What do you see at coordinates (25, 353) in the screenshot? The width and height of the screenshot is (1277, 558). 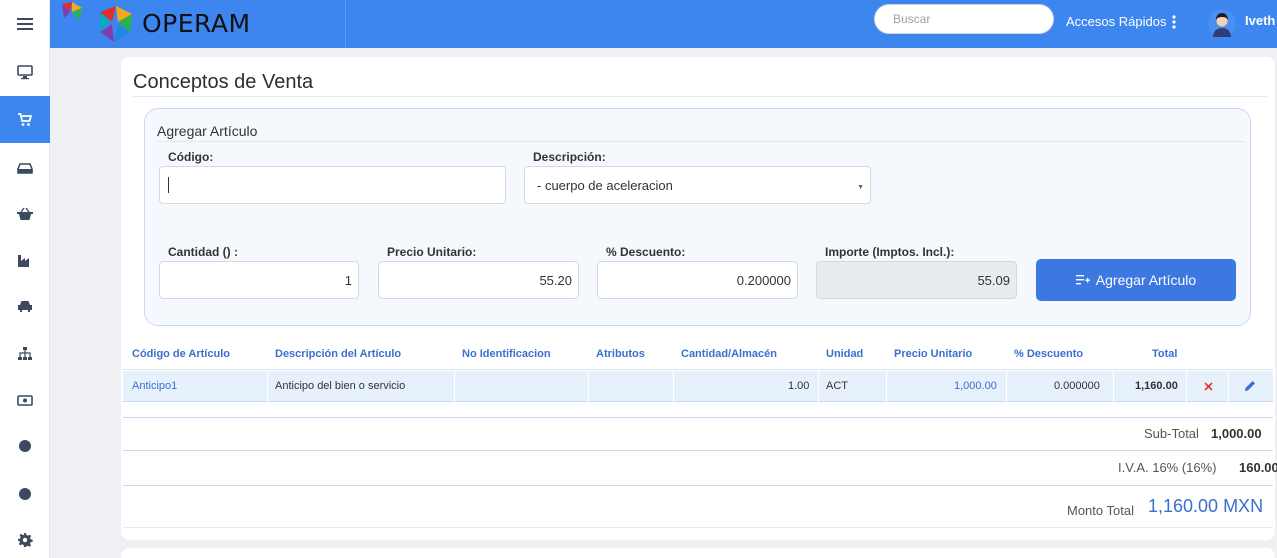 I see `sitemap-icon` at bounding box center [25, 353].